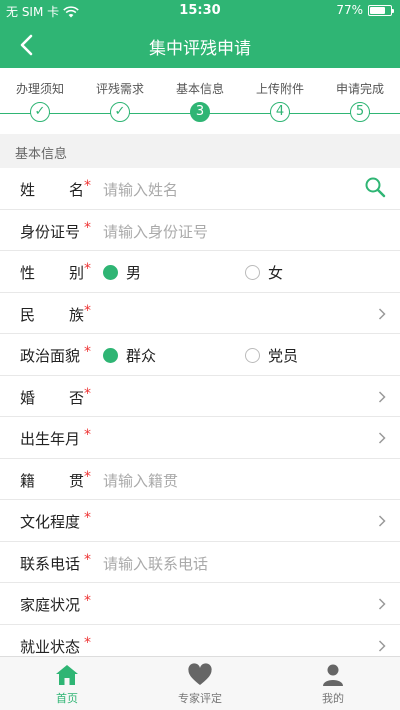  What do you see at coordinates (365, 10) in the screenshot?
I see `battery-info: 77%` at bounding box center [365, 10].